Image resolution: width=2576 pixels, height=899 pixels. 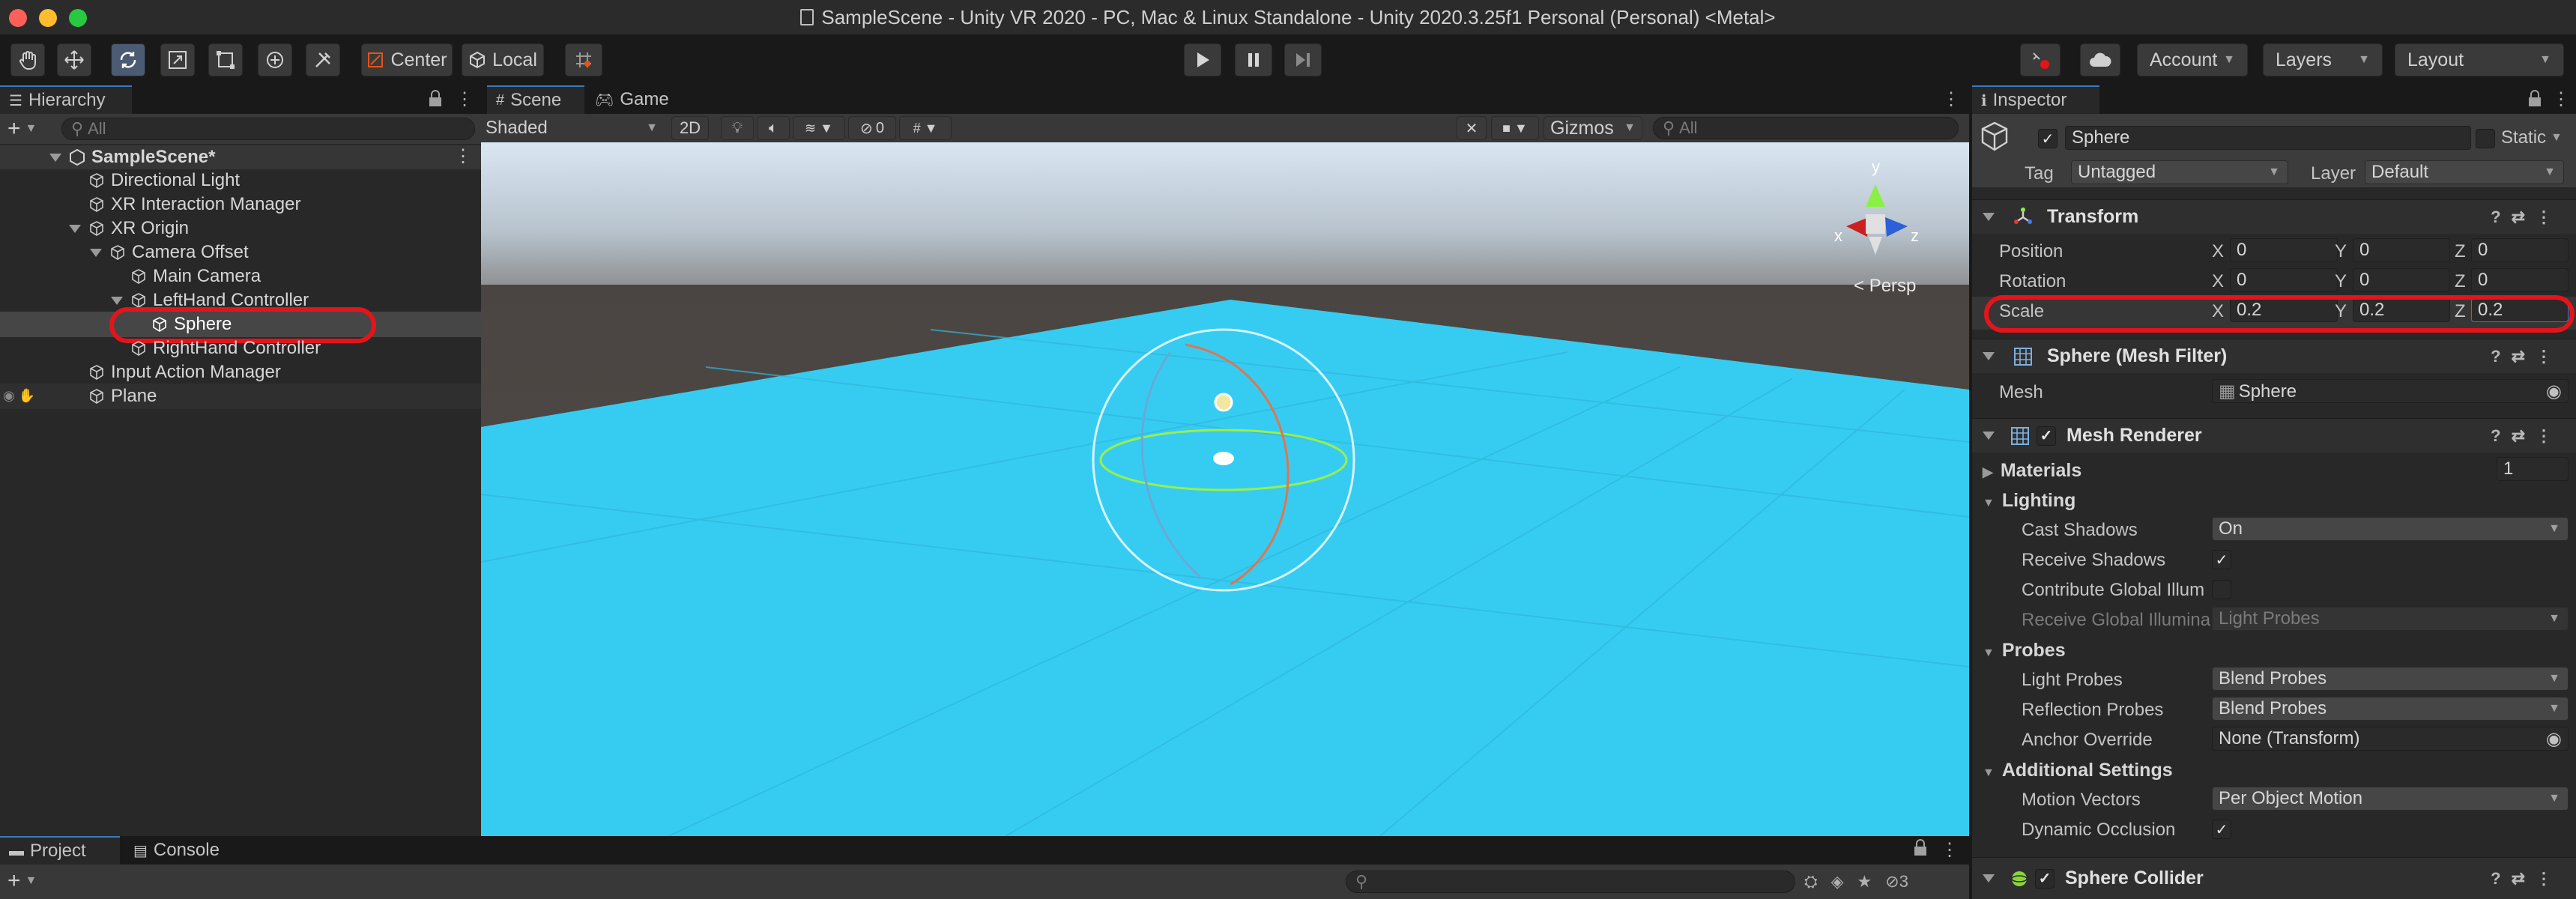 What do you see at coordinates (2274, 356) in the screenshot?
I see `mesh-filter-header: Sphere (Mesh Filter) ?⇄⋮` at bounding box center [2274, 356].